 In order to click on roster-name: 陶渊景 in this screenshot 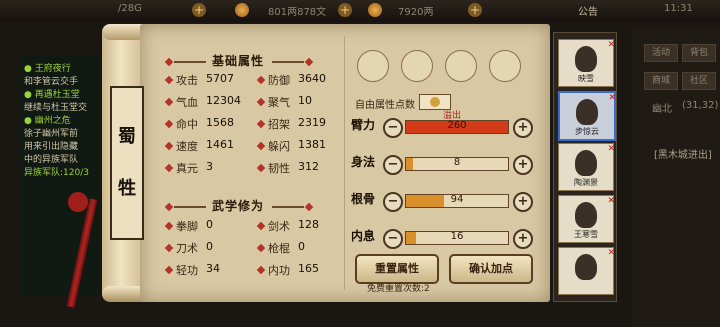, I will do `click(586, 182)`.